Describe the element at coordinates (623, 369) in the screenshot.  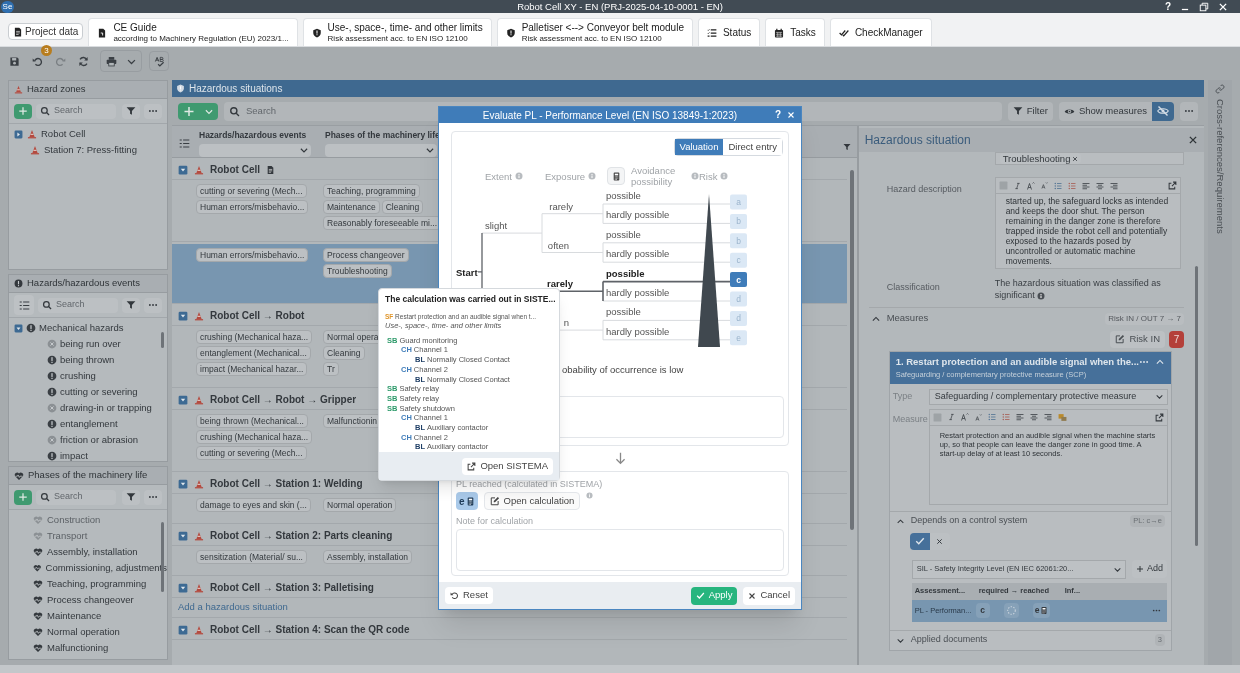
I see `result-text: obability of occurrence is low` at that location.